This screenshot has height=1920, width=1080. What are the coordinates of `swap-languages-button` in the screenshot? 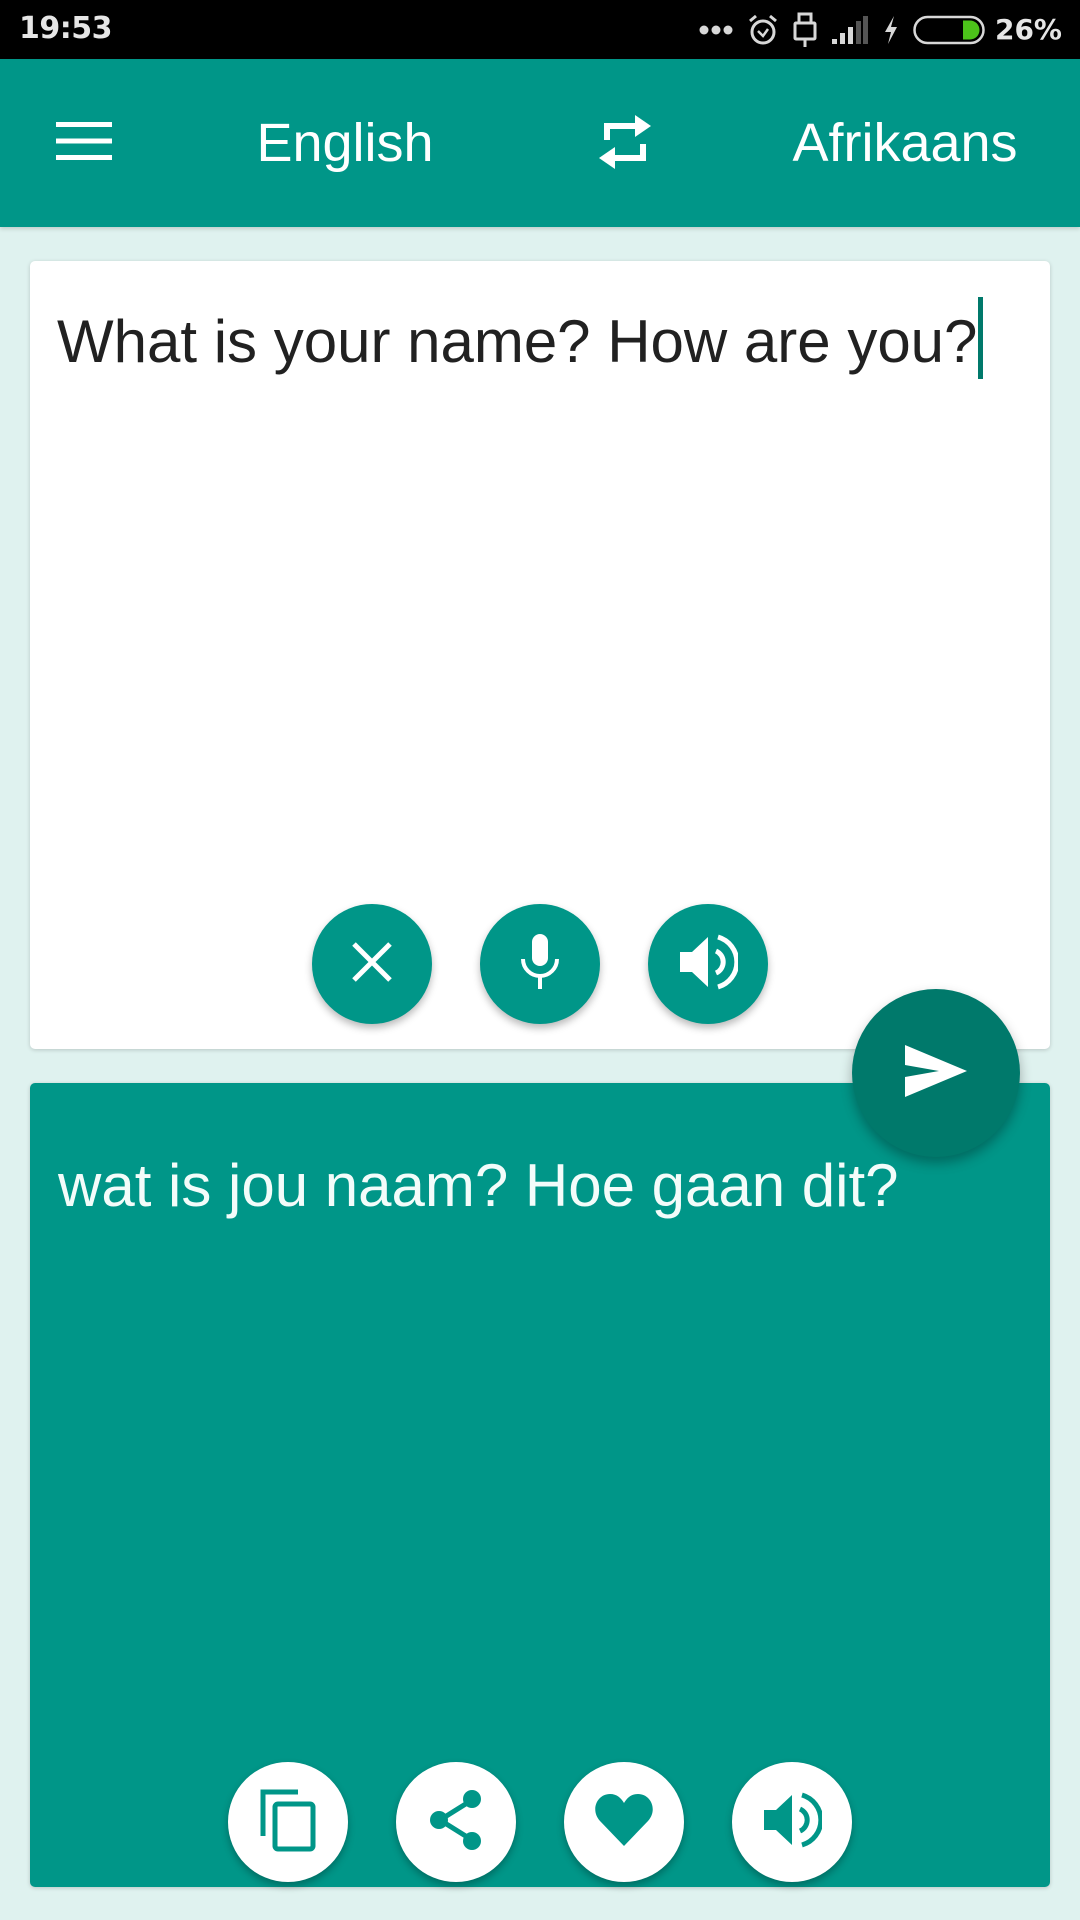 It's located at (625, 144).